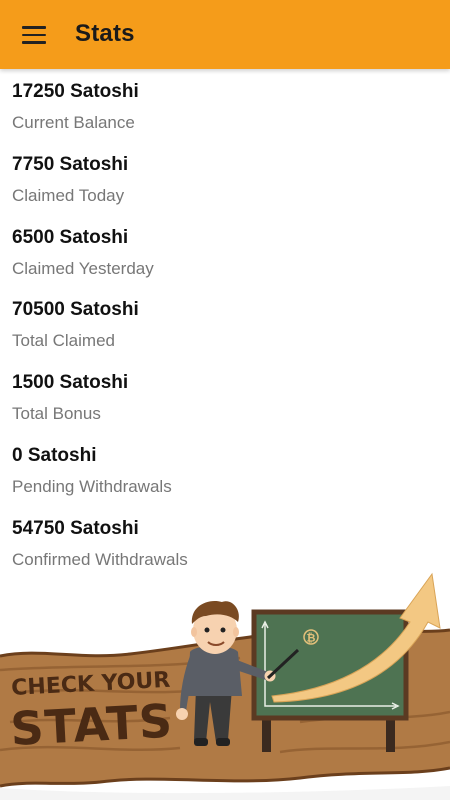  What do you see at coordinates (54, 455) in the screenshot?
I see `stat-value: 0 Satoshi` at bounding box center [54, 455].